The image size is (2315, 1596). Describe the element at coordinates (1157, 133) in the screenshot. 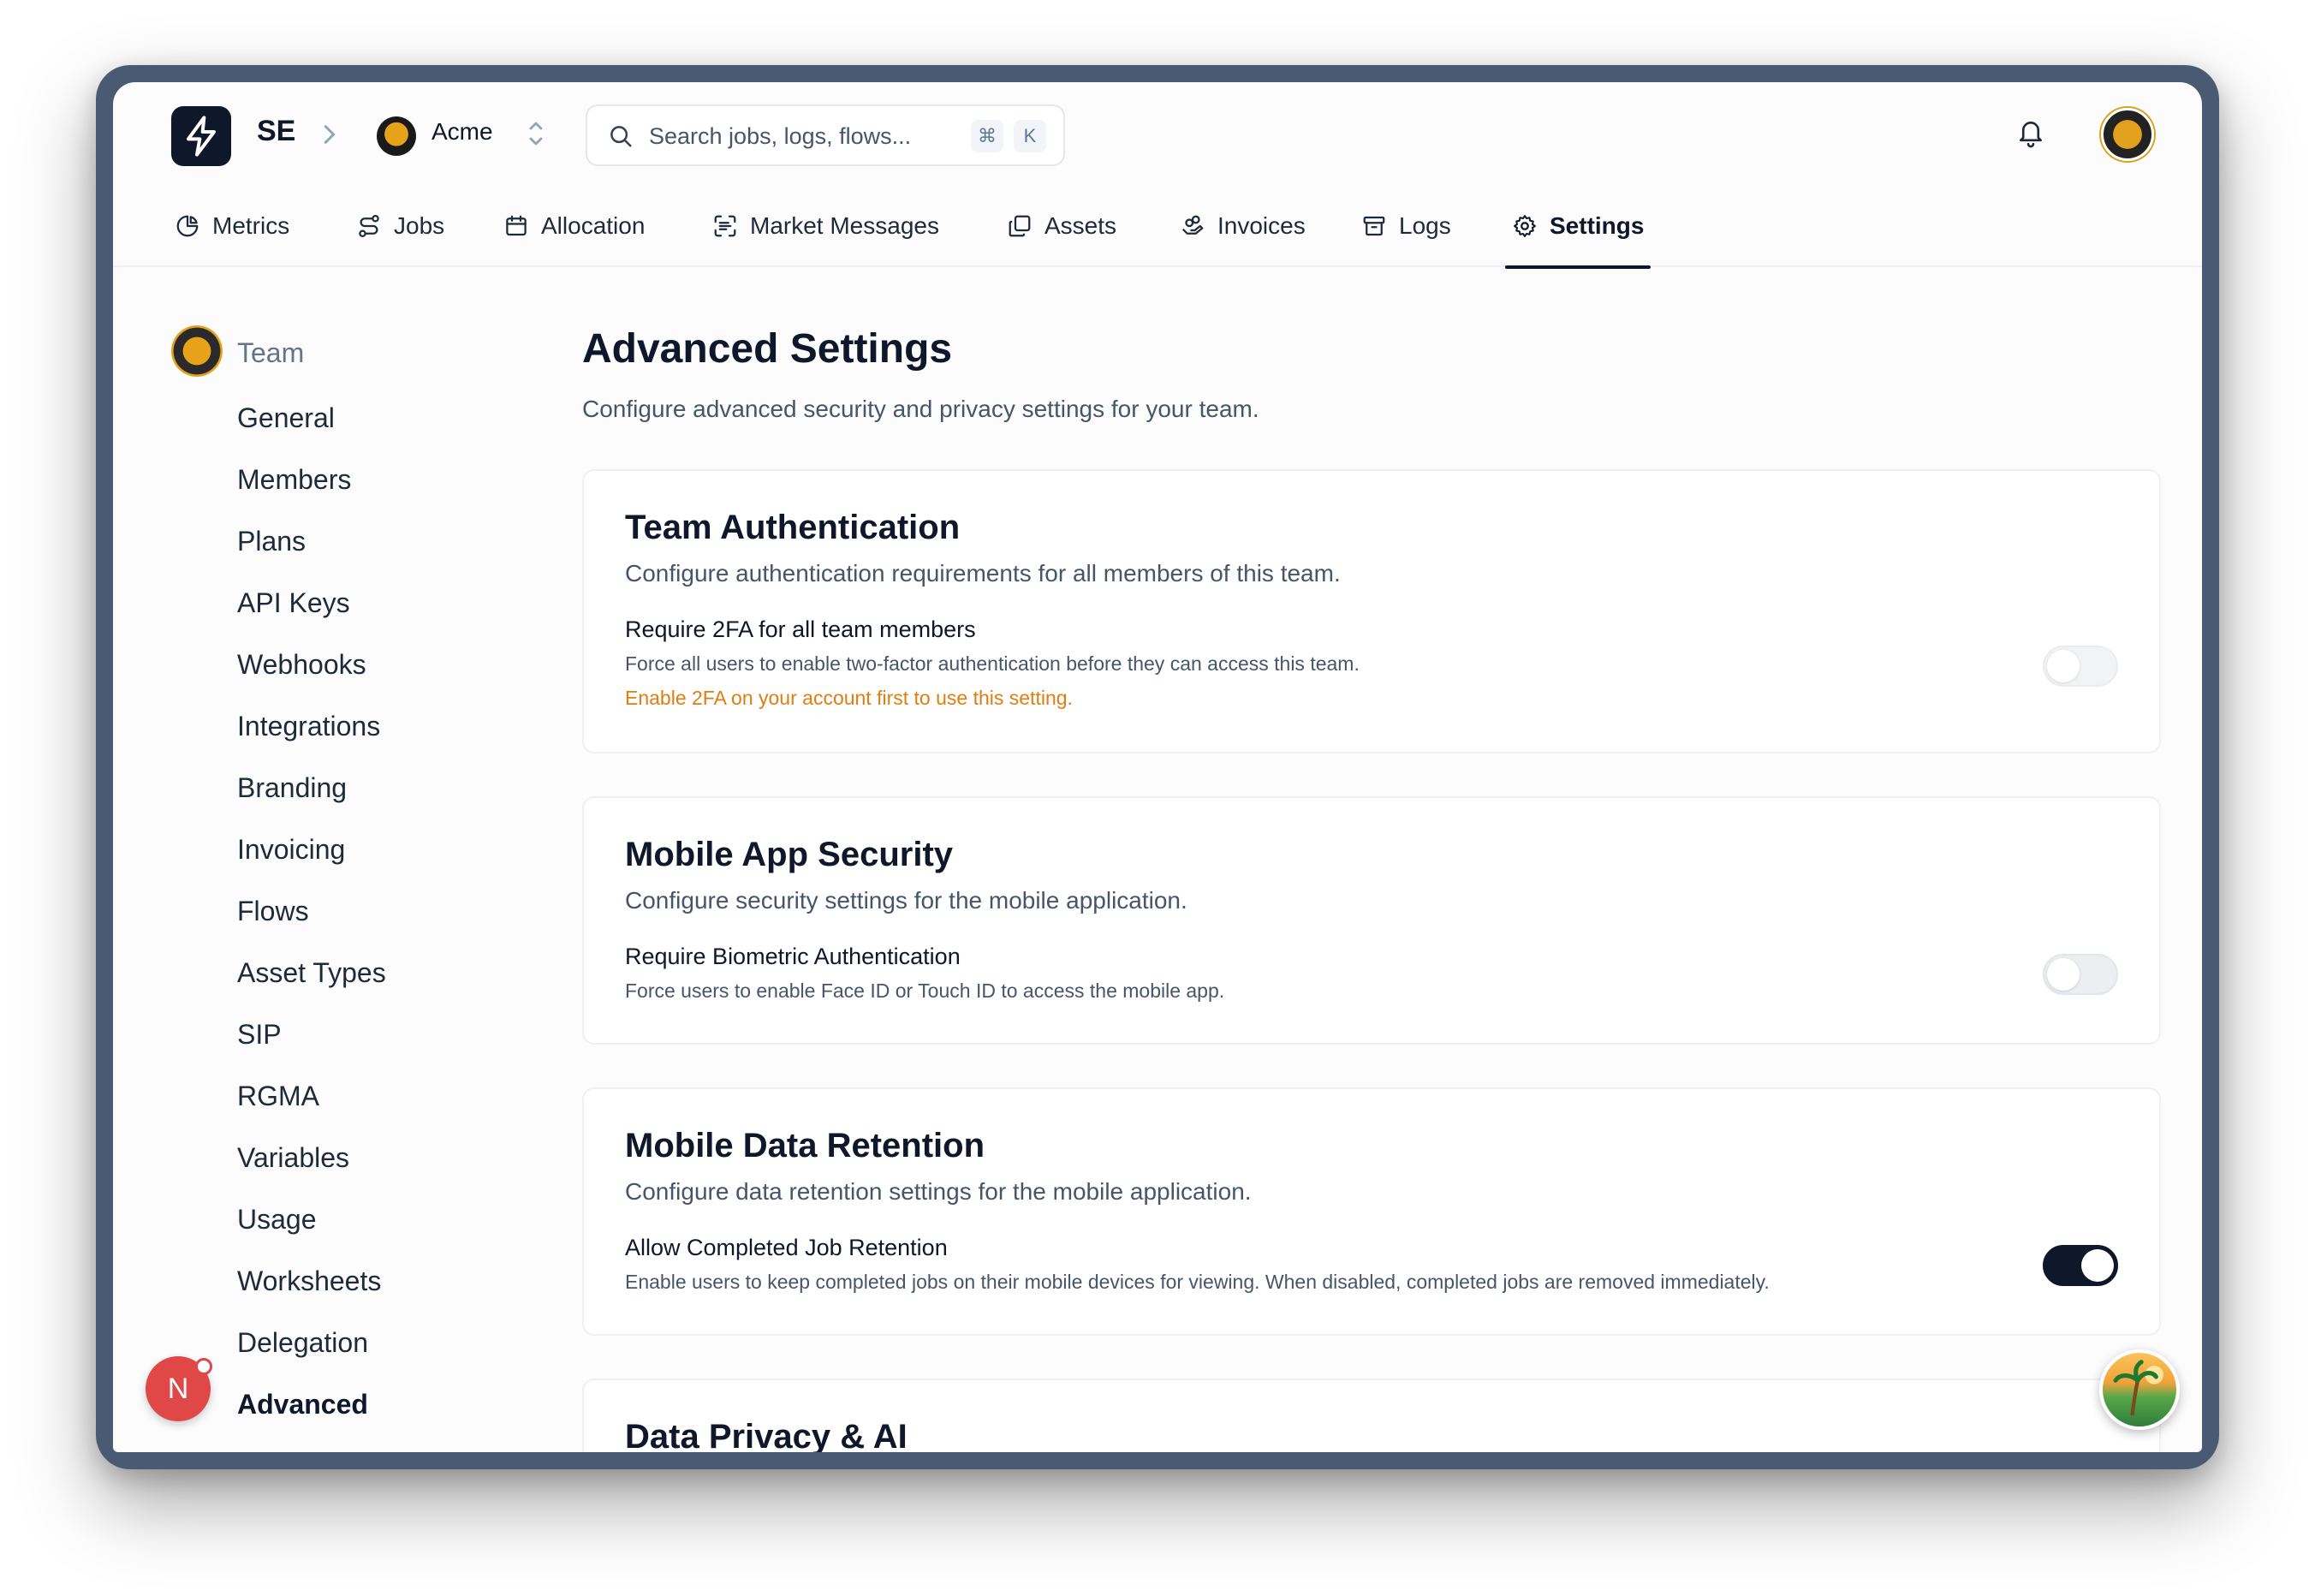

I see `top-bar: SE Acme Search jobs, logs, flows... ⌘ K` at that location.